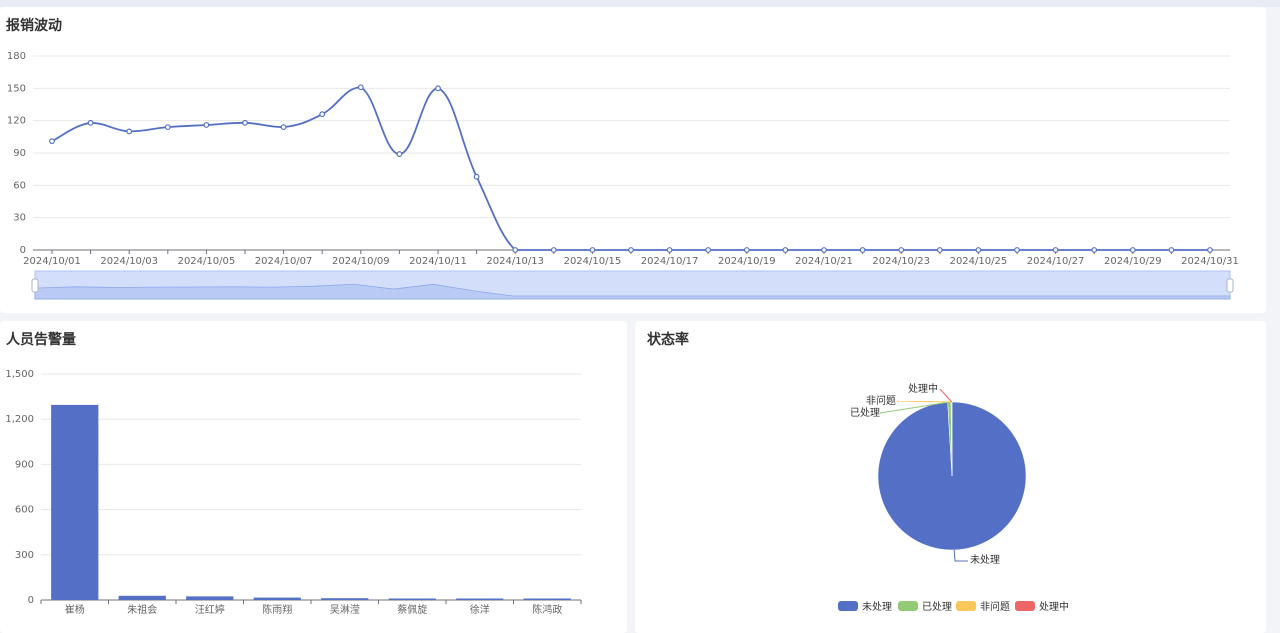 The image size is (1280, 633). What do you see at coordinates (19, 374) in the screenshot?
I see `y-tick-label: 1,500` at bounding box center [19, 374].